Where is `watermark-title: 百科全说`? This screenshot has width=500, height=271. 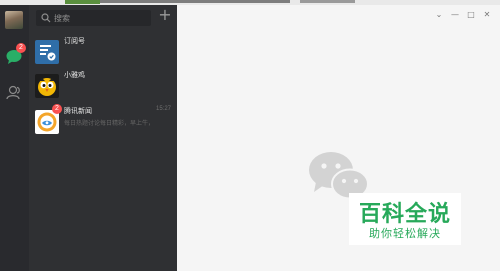 watermark-title: 百科全说 is located at coordinates (404, 214).